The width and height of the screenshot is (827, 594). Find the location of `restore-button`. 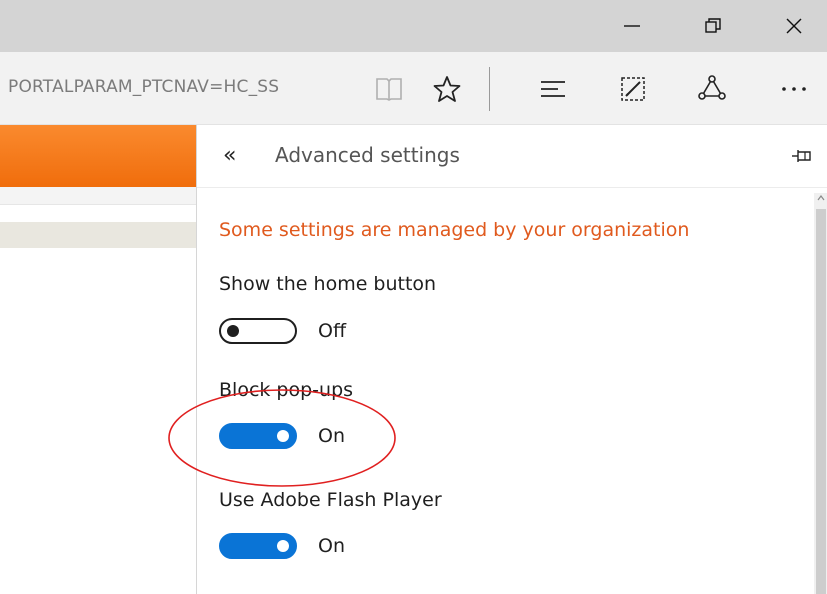

restore-button is located at coordinates (713, 26).